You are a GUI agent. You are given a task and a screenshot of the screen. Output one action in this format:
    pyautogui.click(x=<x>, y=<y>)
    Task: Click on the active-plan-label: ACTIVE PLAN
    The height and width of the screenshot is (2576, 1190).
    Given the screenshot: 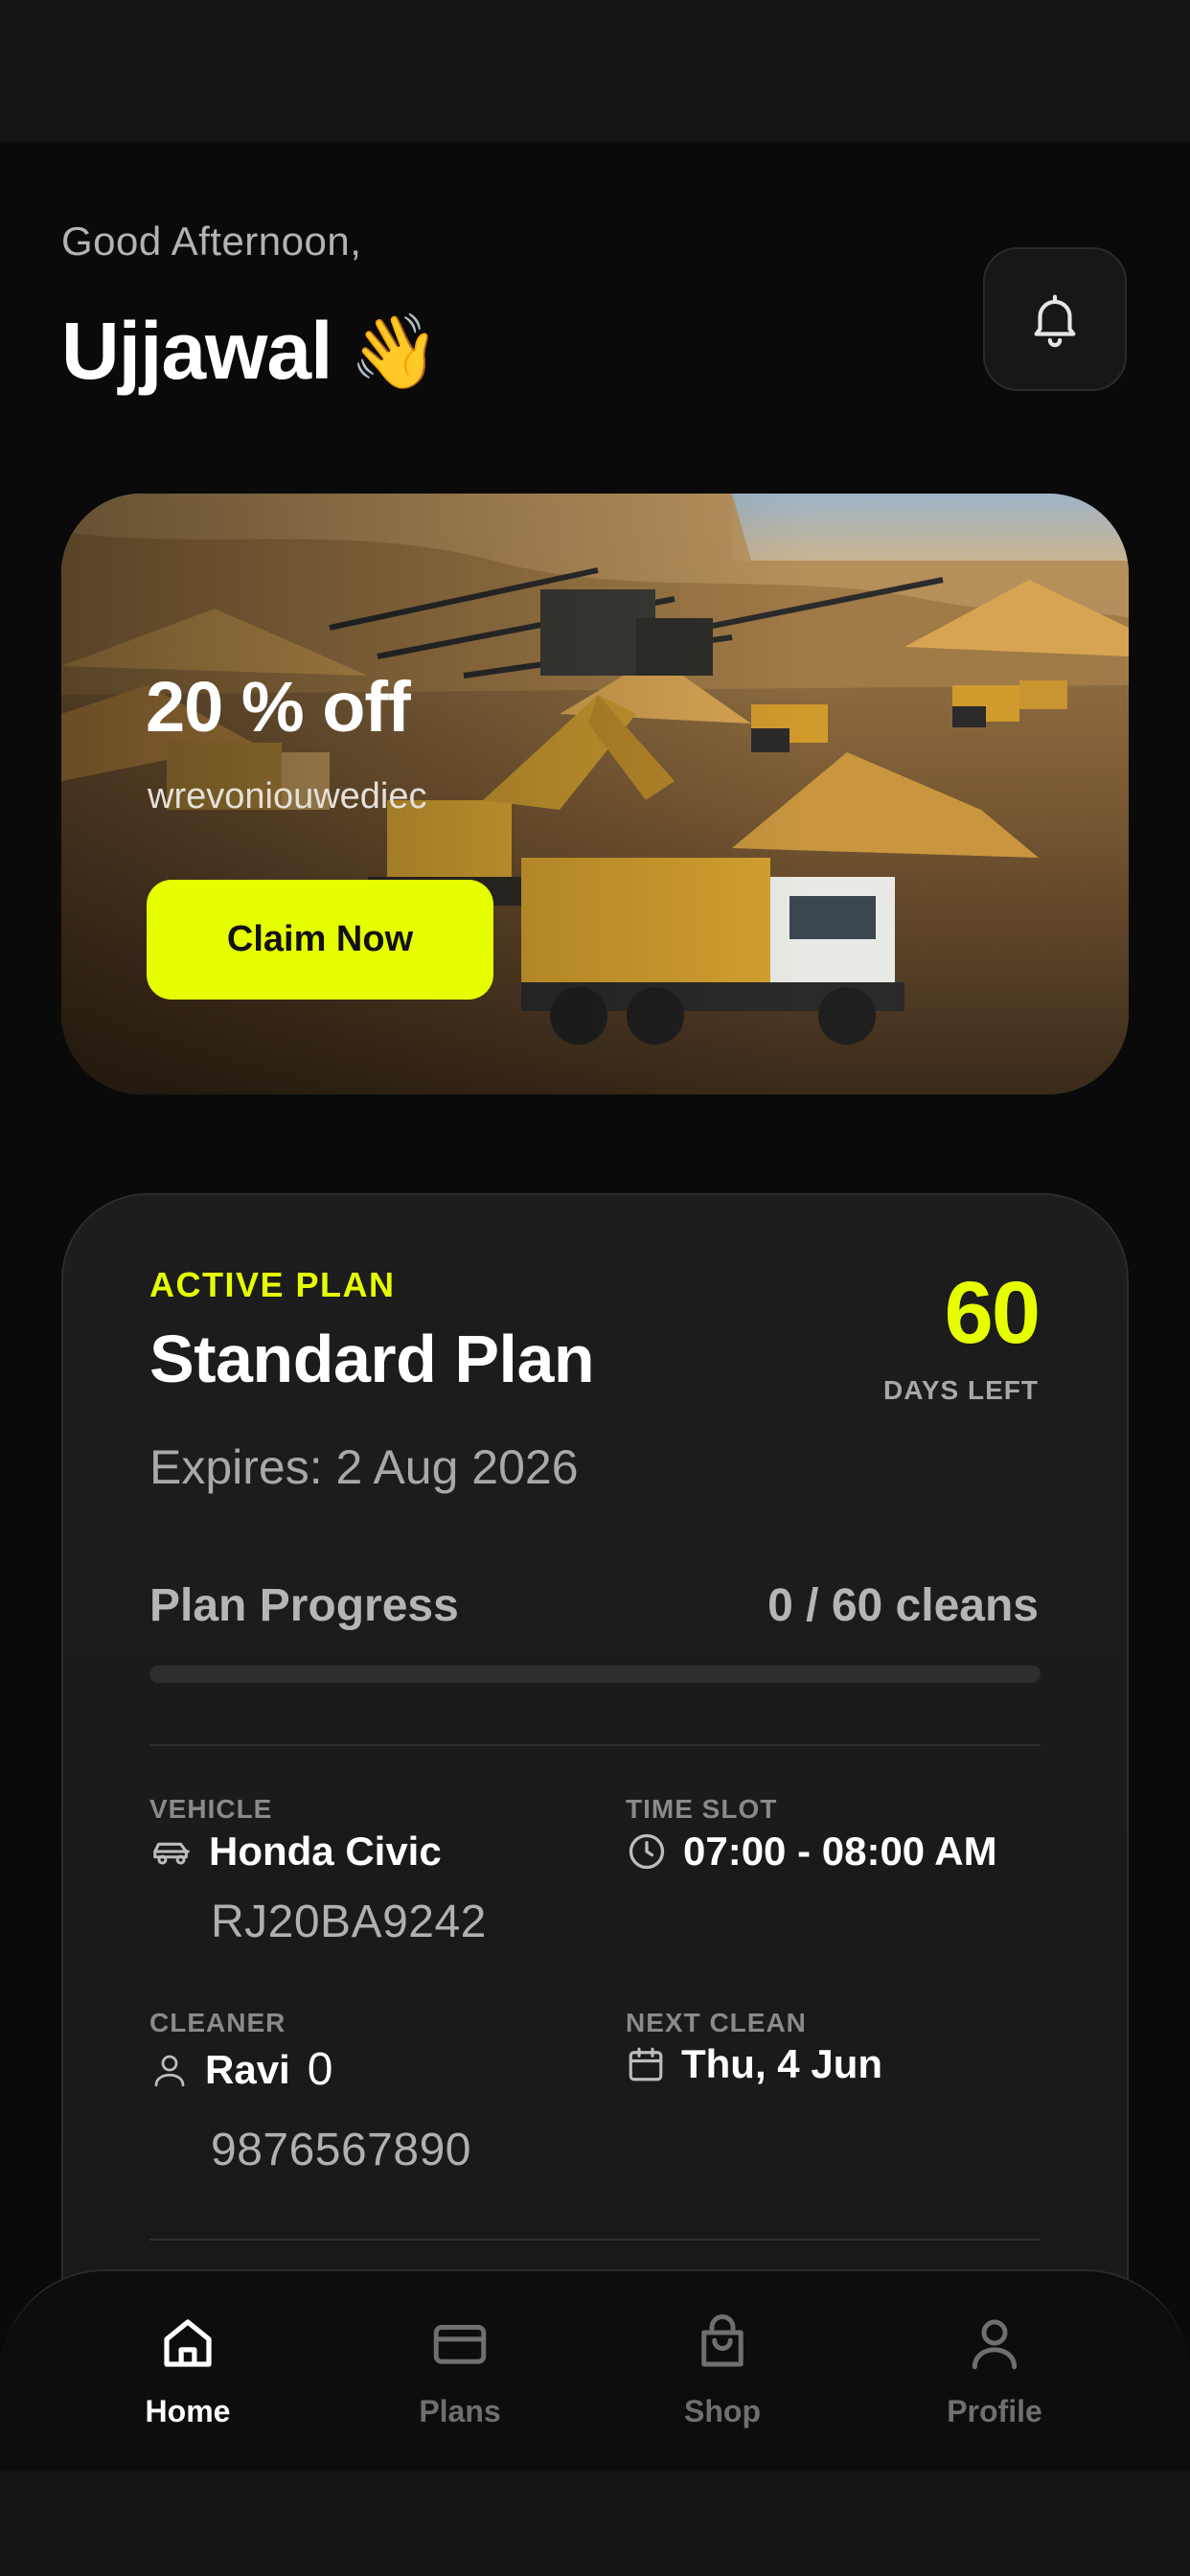 What is the action you would take?
    pyautogui.click(x=272, y=1284)
    